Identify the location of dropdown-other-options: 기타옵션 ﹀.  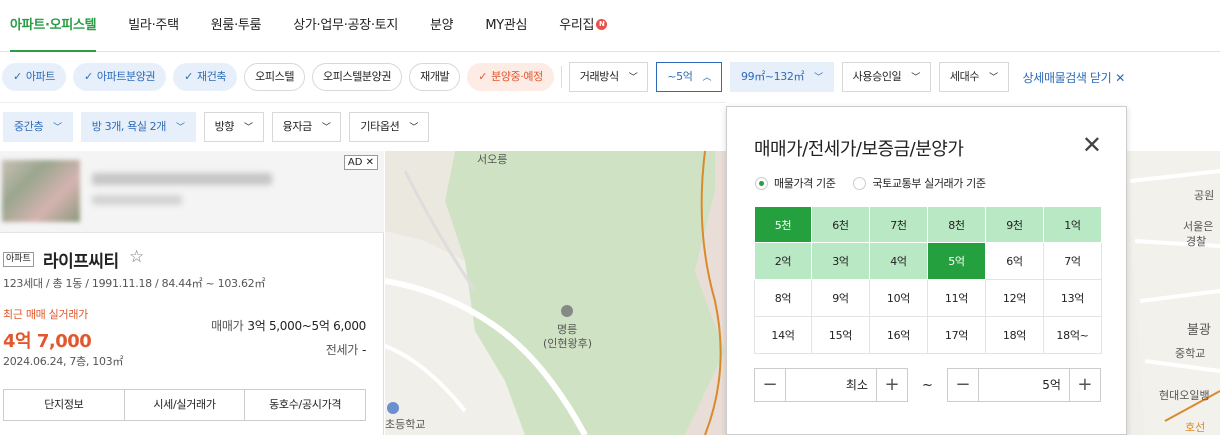
(389, 126).